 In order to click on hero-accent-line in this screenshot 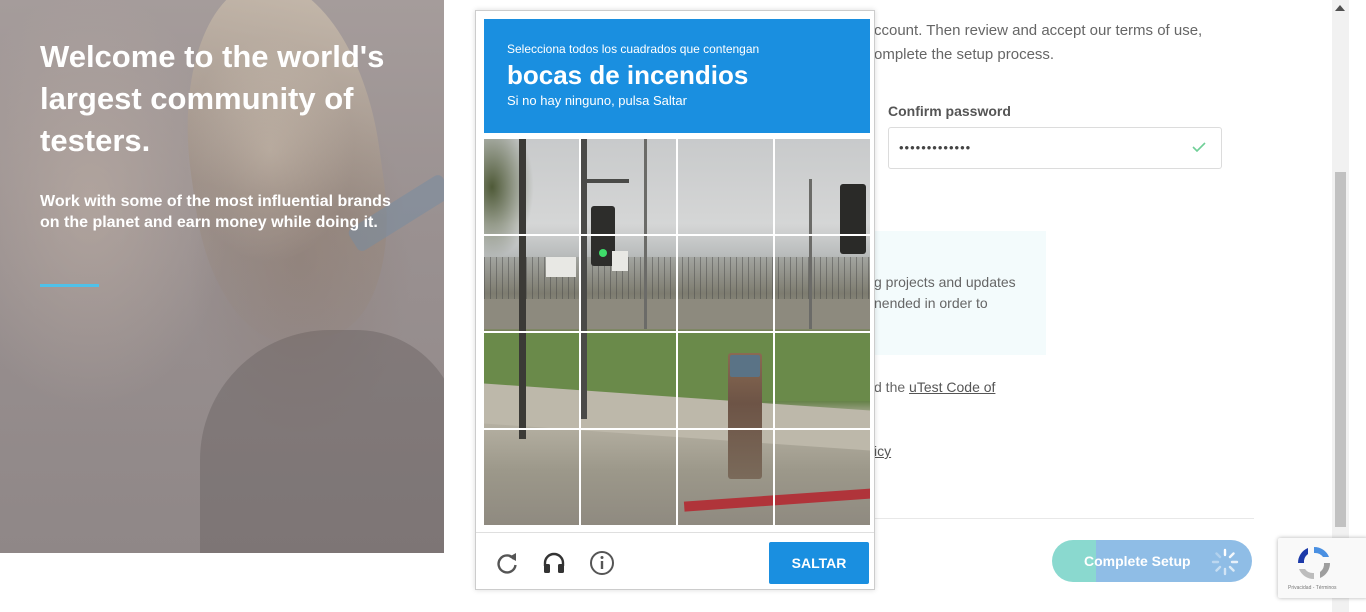, I will do `click(69, 285)`.